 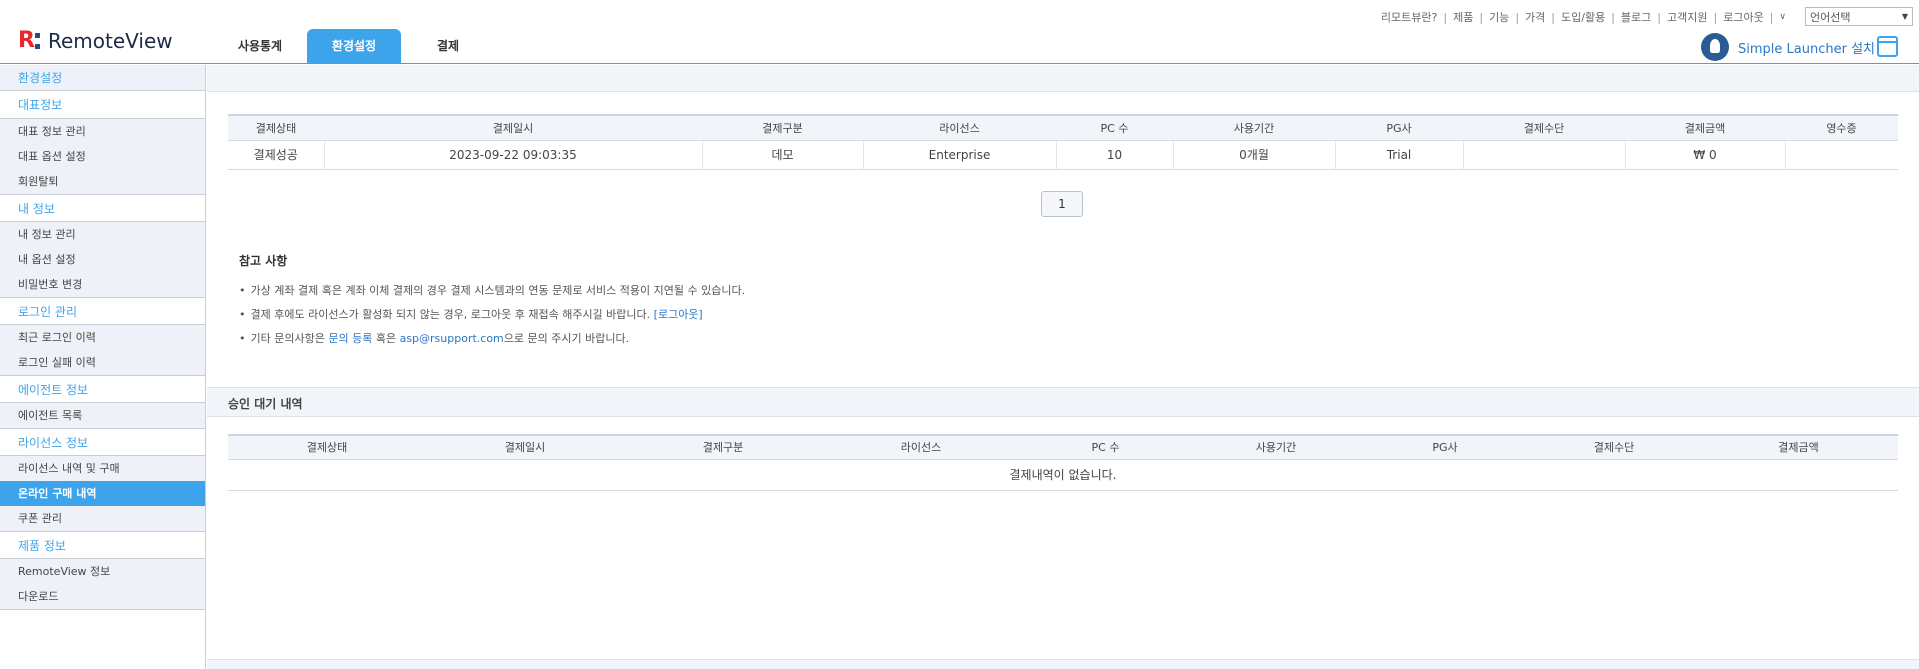 I want to click on note-text: 혹은, so click(x=386, y=338).